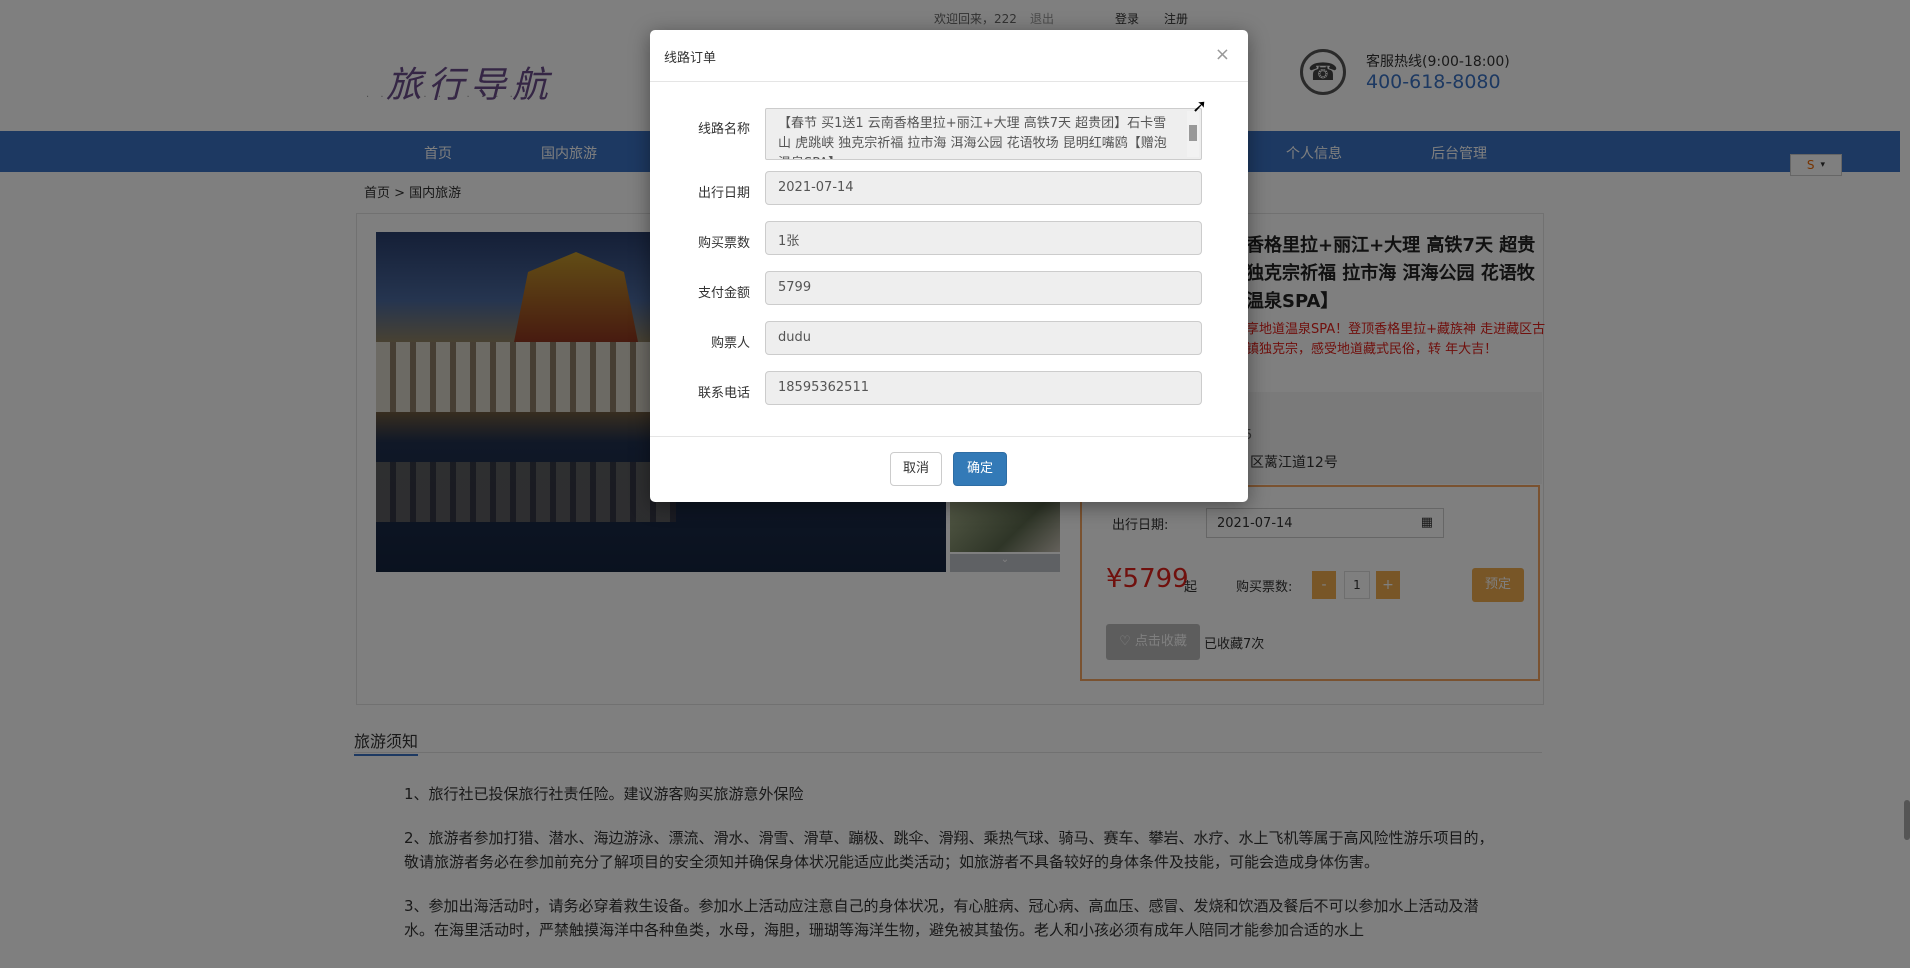 Image resolution: width=1910 pixels, height=968 pixels. Describe the element at coordinates (983, 388) in the screenshot. I see `phone-field: 18595362511` at that location.